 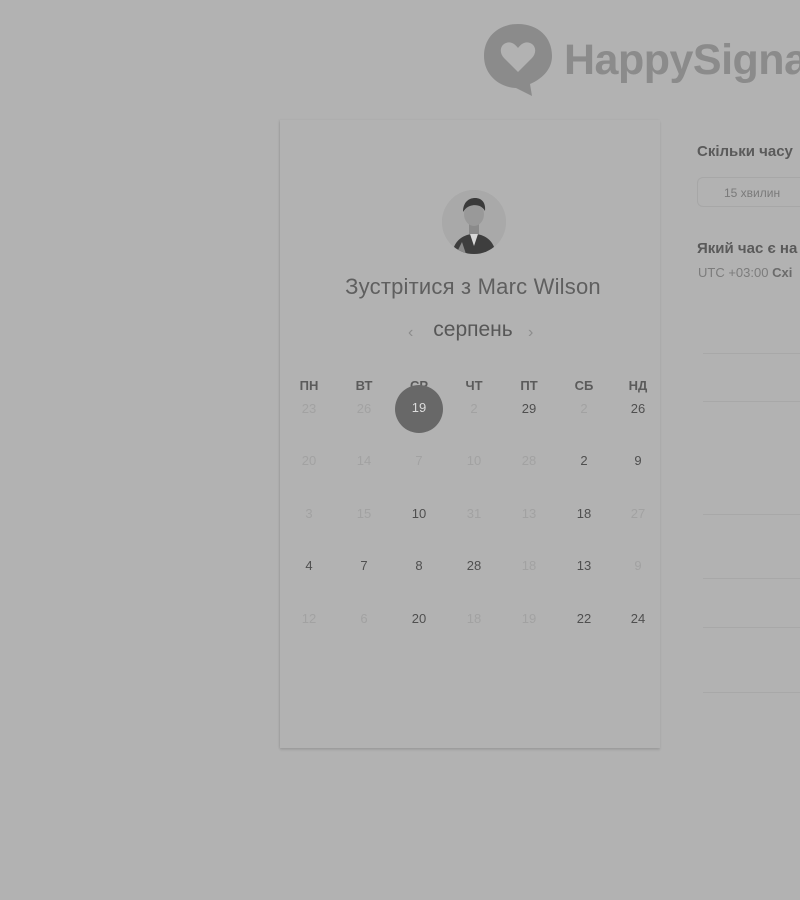 I want to click on weekday-label: ПН, so click(x=309, y=385).